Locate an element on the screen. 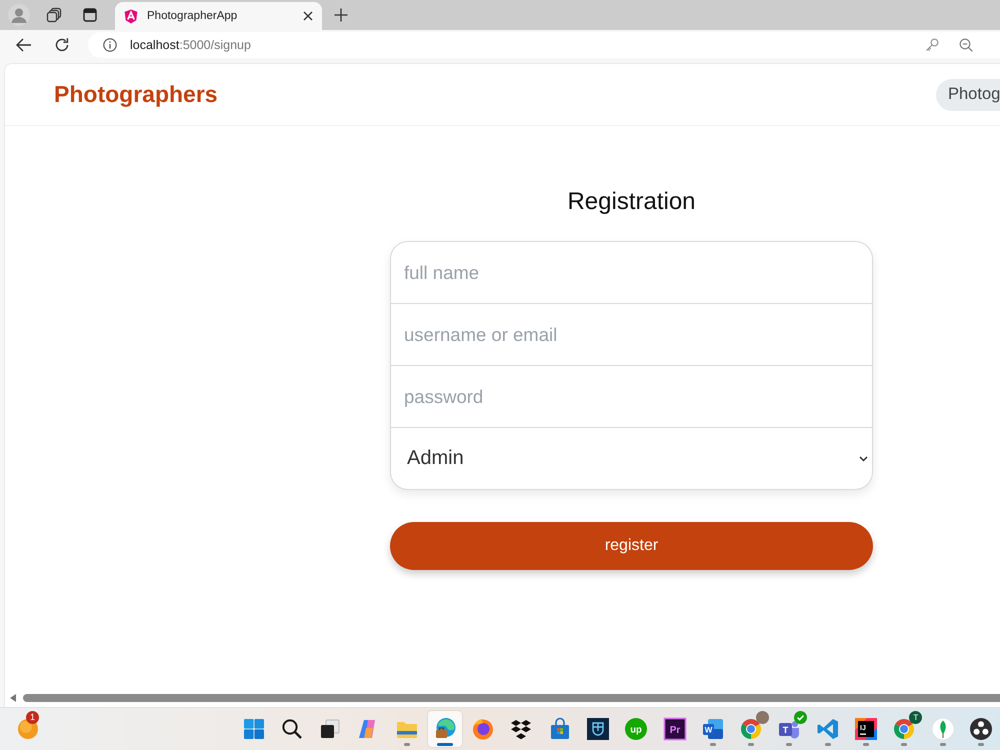 The width and height of the screenshot is (1000, 750). scroll-left-icon is located at coordinates (13, 698).